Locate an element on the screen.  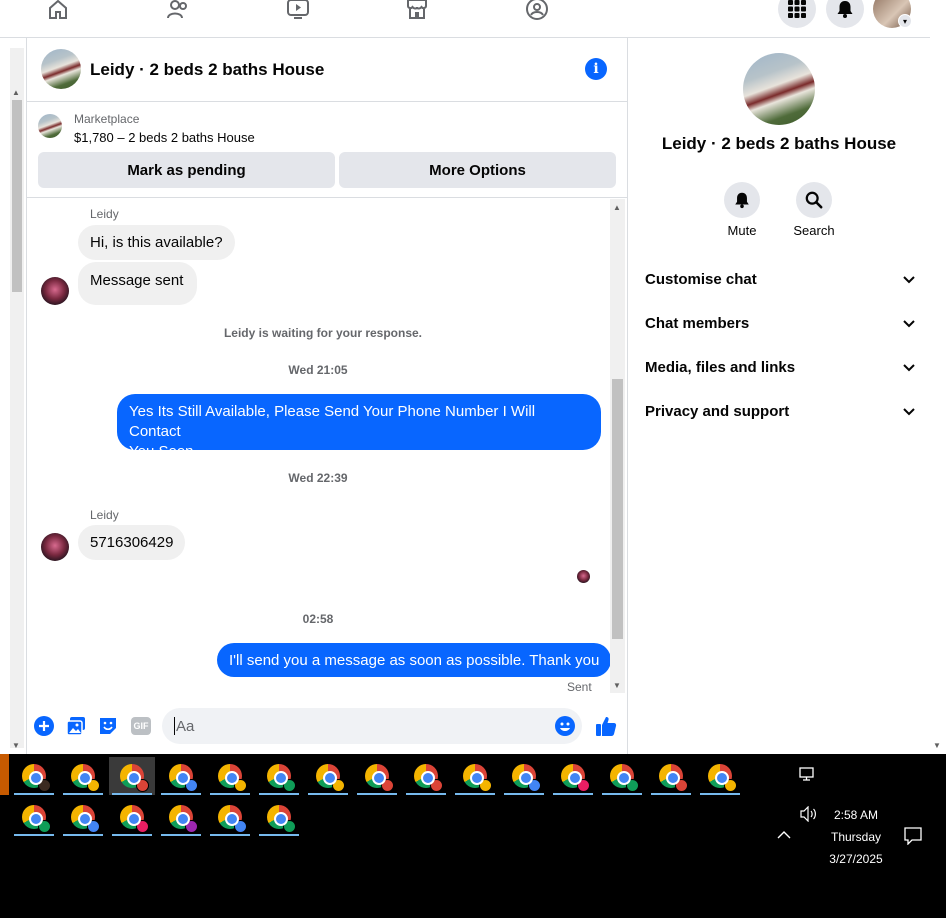
like-thumbs-up-icon is located at coordinates (606, 726).